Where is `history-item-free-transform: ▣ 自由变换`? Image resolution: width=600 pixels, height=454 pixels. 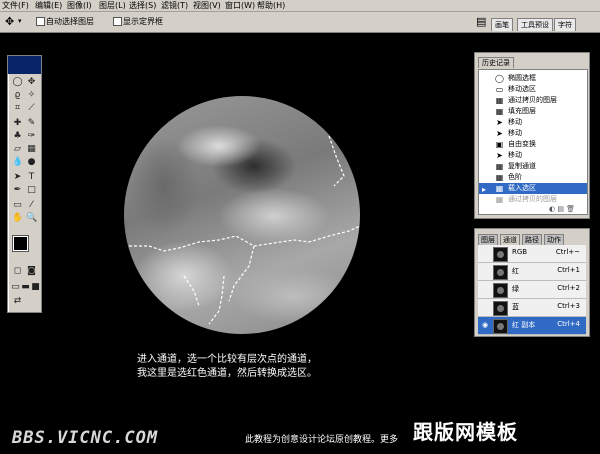
history-item-free-transform: ▣ 自由变换 is located at coordinates (533, 144).